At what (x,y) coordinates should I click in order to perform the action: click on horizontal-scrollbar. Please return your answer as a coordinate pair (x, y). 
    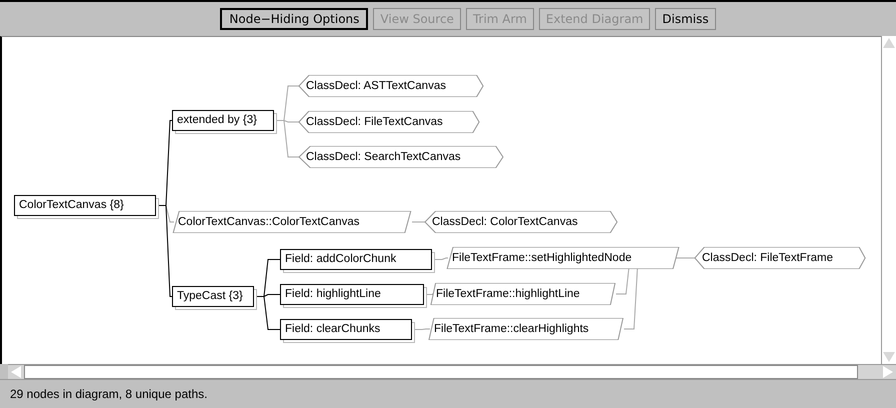
    Looking at the image, I should click on (452, 372).